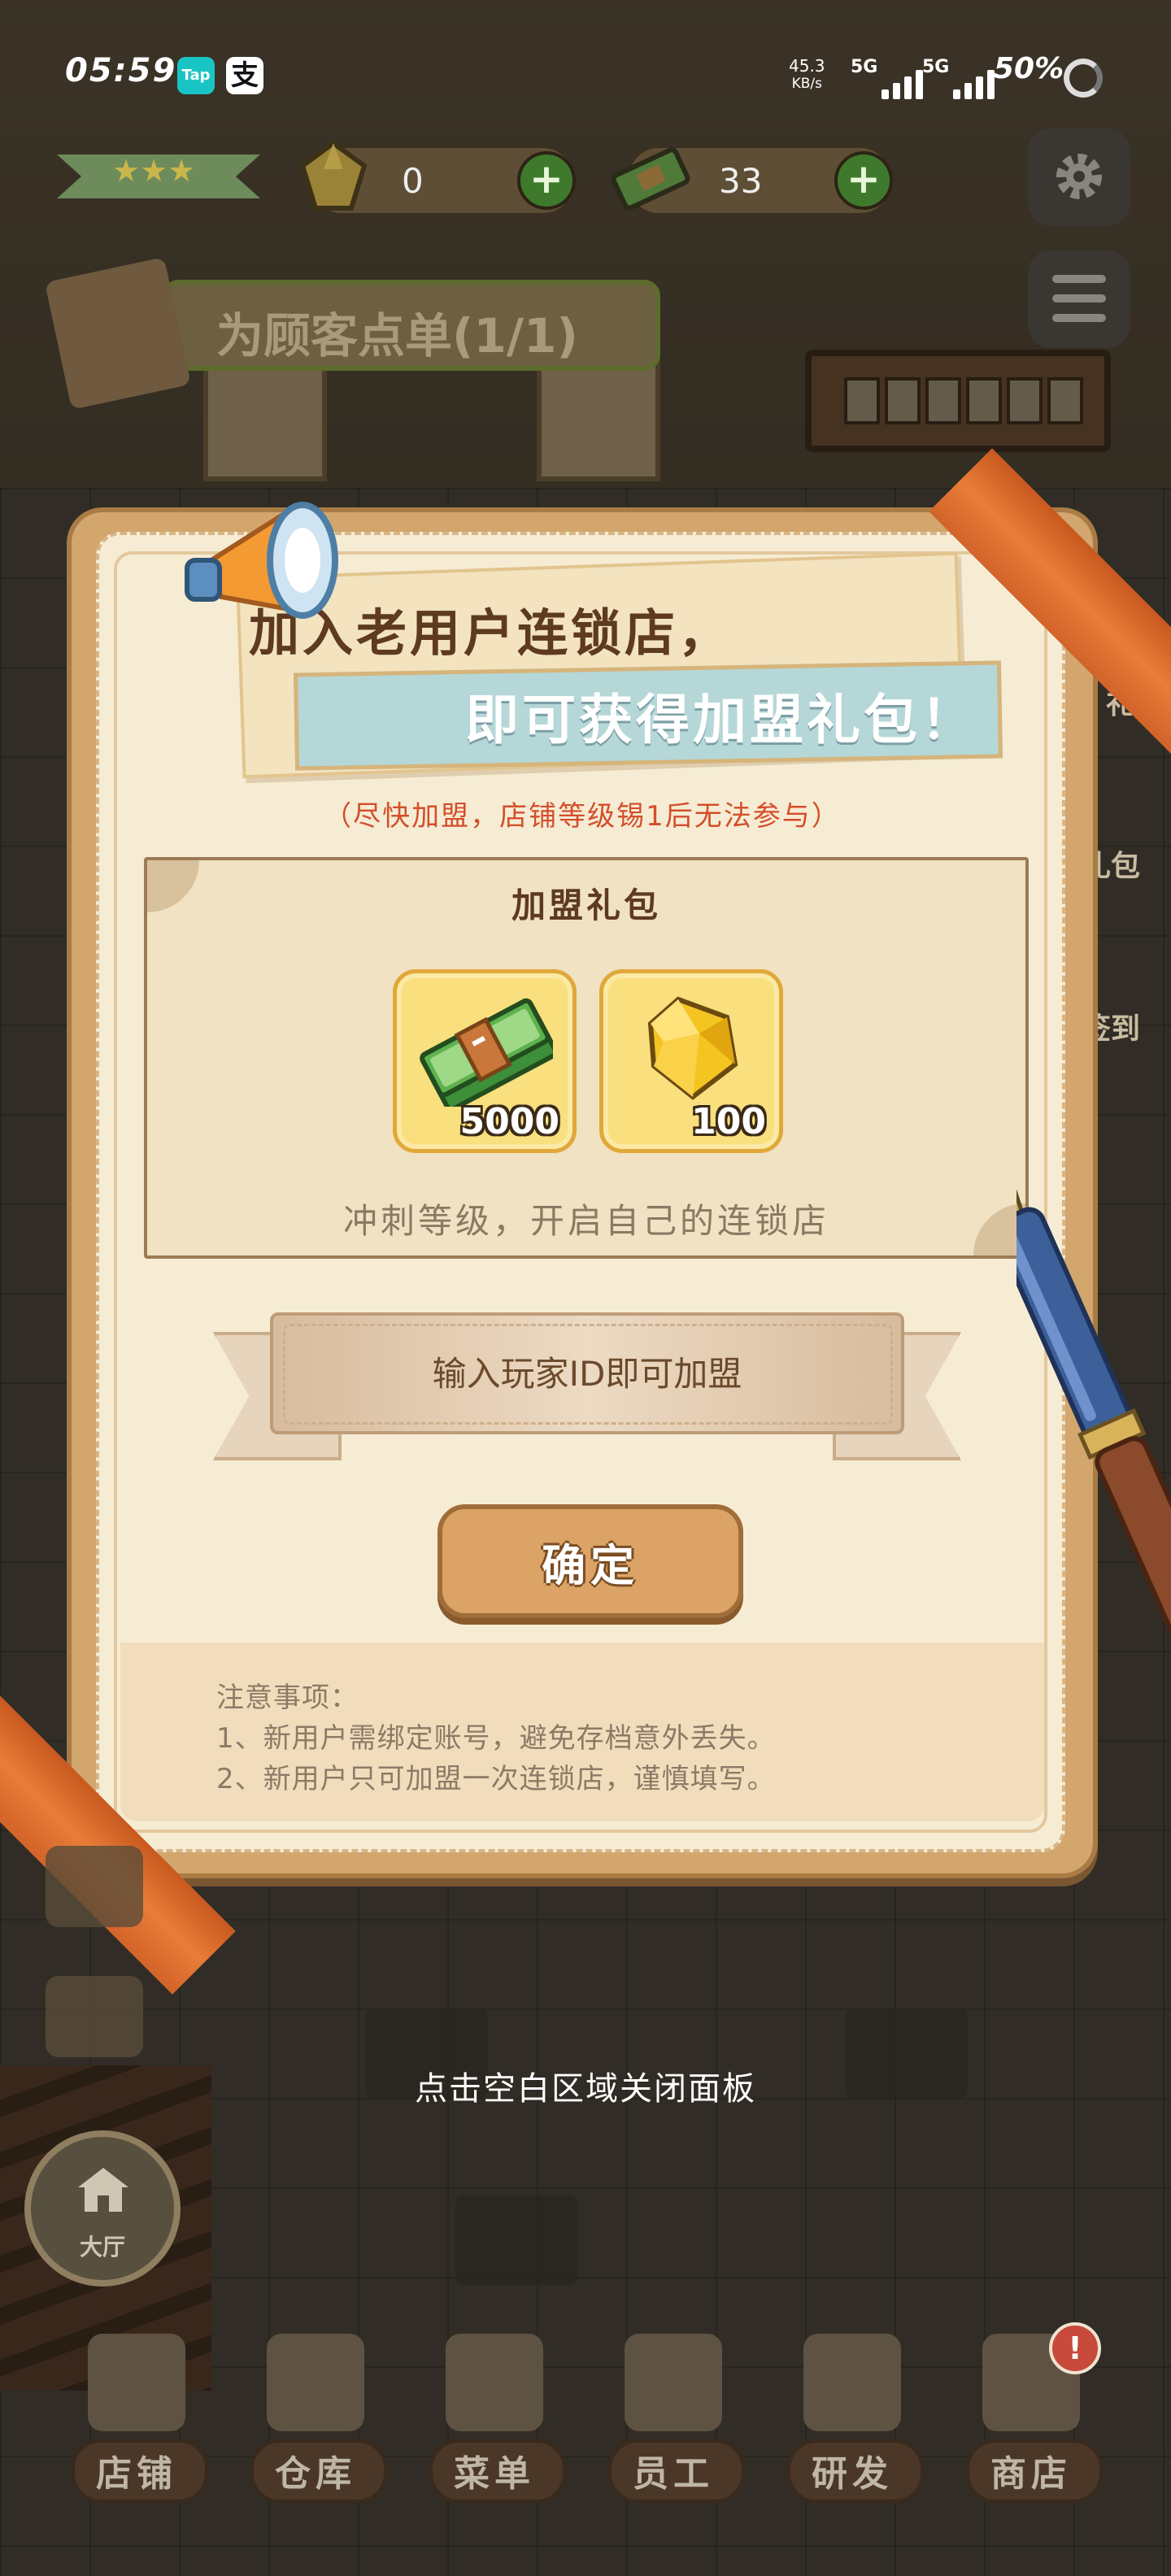 The width and height of the screenshot is (1171, 2576). What do you see at coordinates (583, 817) in the screenshot?
I see `join-deadline-warning: （尽快加盟，店铺等级锡1后无法参与）` at bounding box center [583, 817].